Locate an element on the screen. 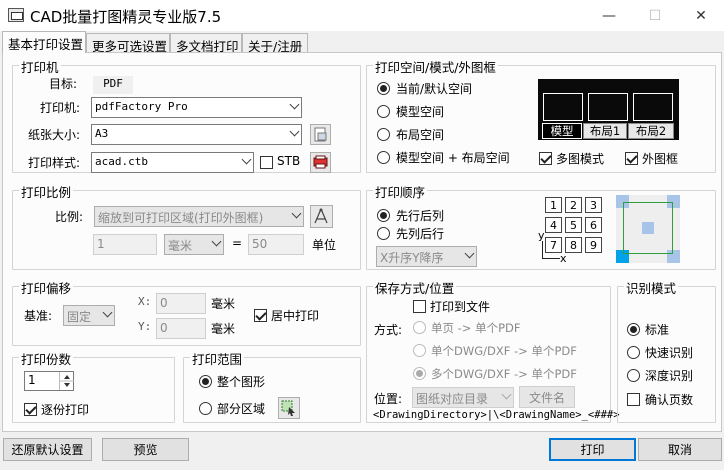  scale-unit-select: 毫米 is located at coordinates (194, 244).